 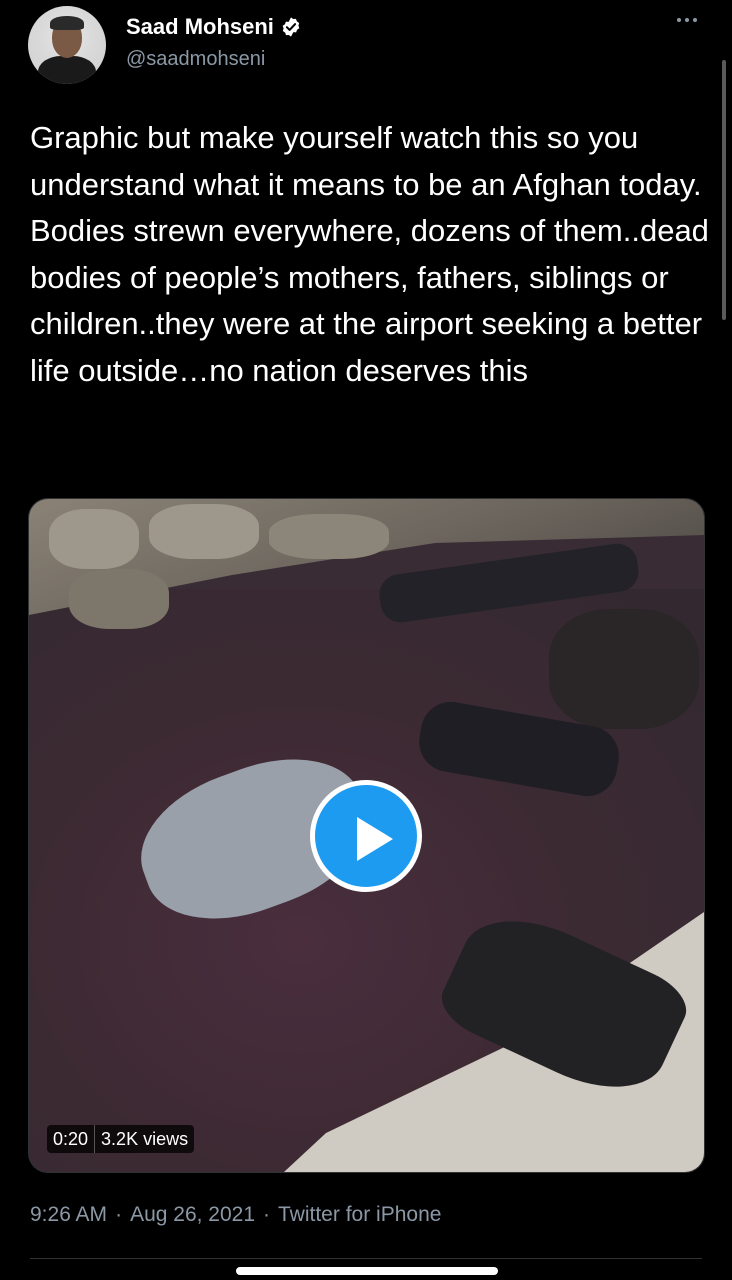 What do you see at coordinates (200, 27) in the screenshot?
I see `author-name: Saad Mohseni` at bounding box center [200, 27].